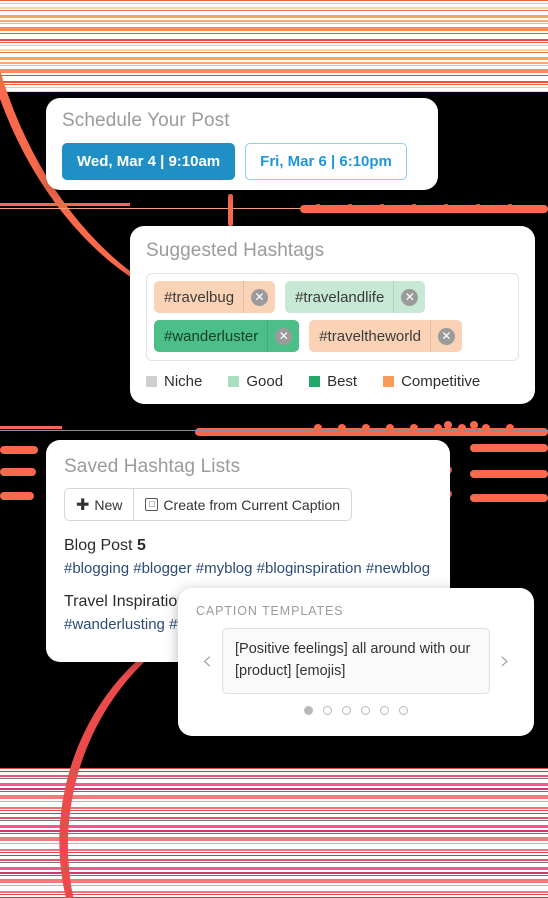 The height and width of the screenshot is (898, 548). Describe the element at coordinates (141, 545) in the screenshot. I see `saved-list-count: 5` at that location.